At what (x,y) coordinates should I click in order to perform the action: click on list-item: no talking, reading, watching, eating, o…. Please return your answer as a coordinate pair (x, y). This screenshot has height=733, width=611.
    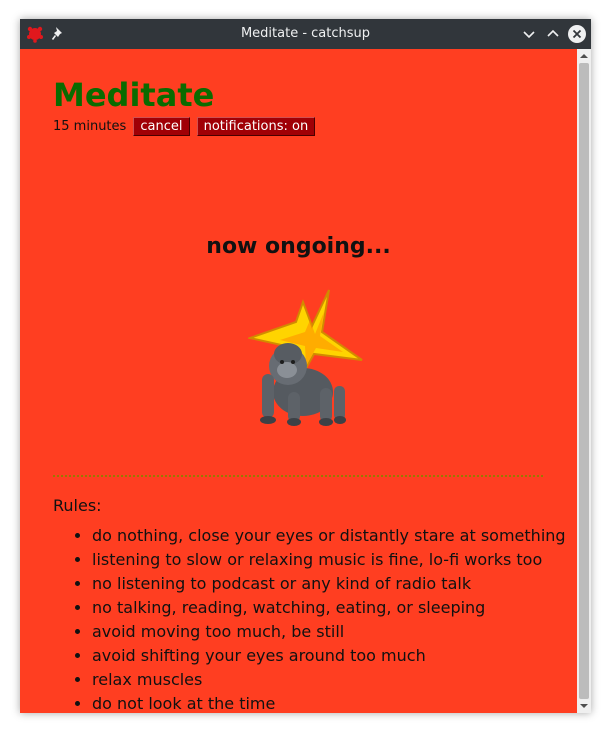
    Looking at the image, I should click on (329, 608).